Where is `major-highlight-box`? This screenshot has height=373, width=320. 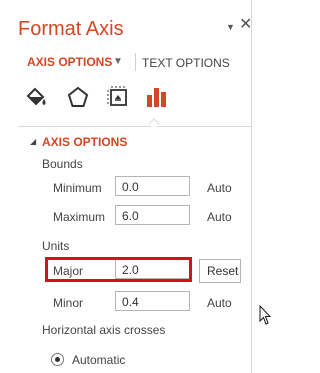 major-highlight-box is located at coordinates (118, 269).